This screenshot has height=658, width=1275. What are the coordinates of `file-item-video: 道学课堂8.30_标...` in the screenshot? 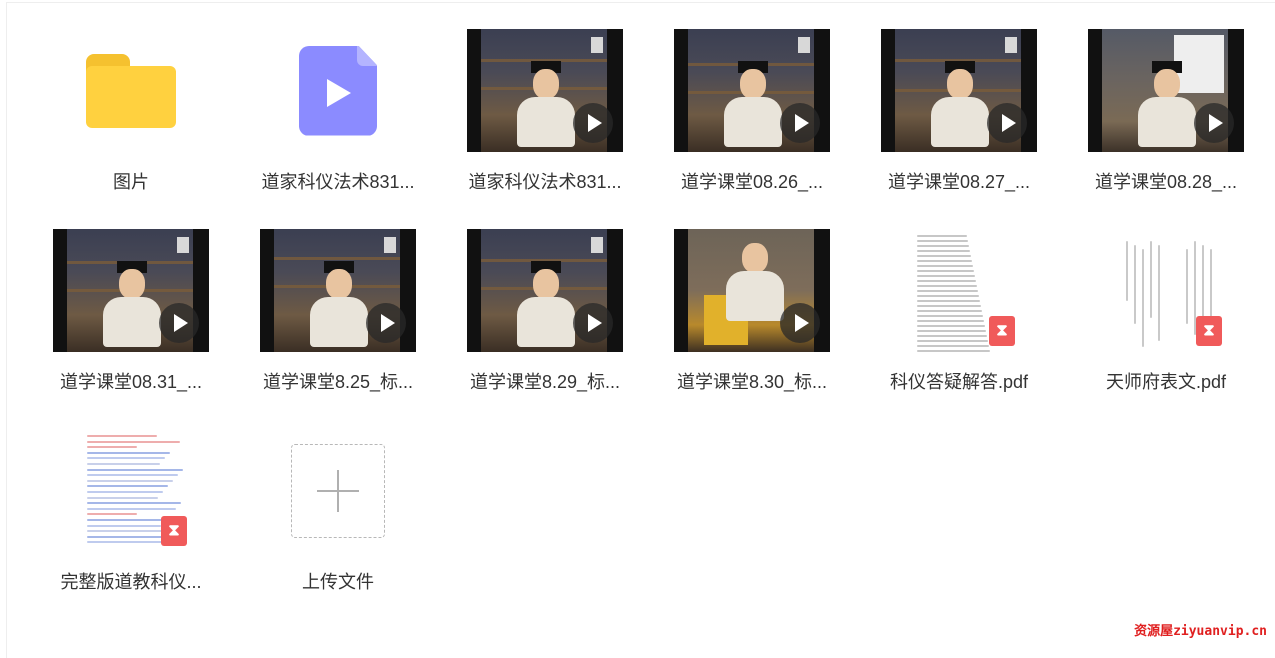 It's located at (752, 318).